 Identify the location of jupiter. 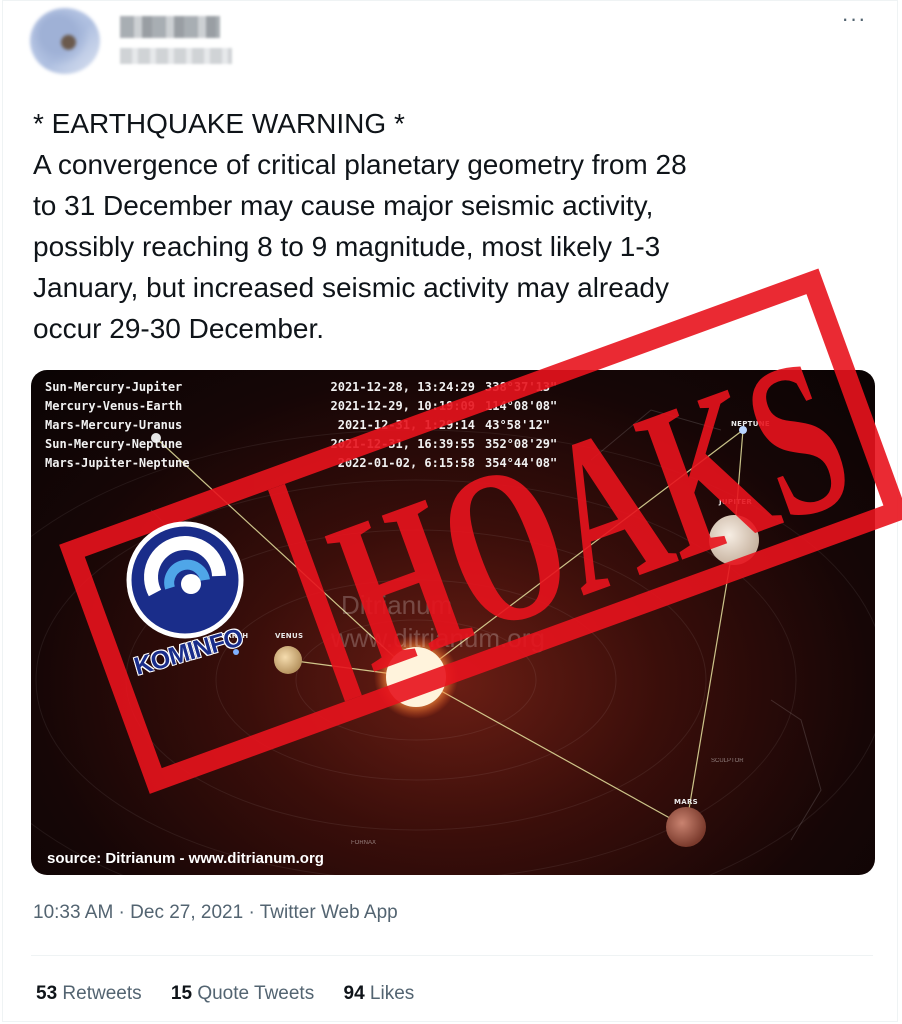
(734, 540).